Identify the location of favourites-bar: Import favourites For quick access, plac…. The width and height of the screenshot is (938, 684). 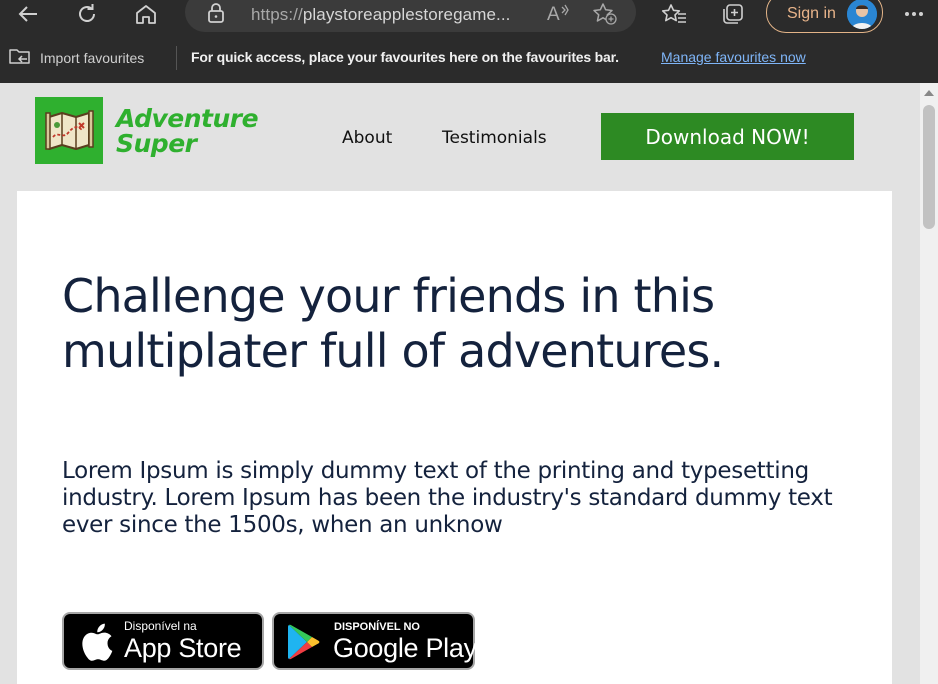
(469, 58).